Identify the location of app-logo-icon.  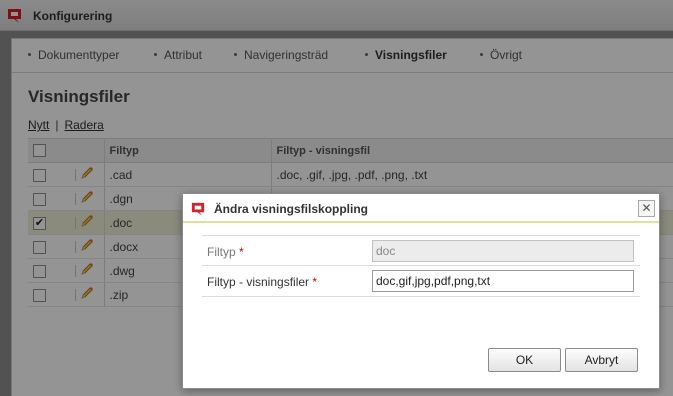
(198, 209).